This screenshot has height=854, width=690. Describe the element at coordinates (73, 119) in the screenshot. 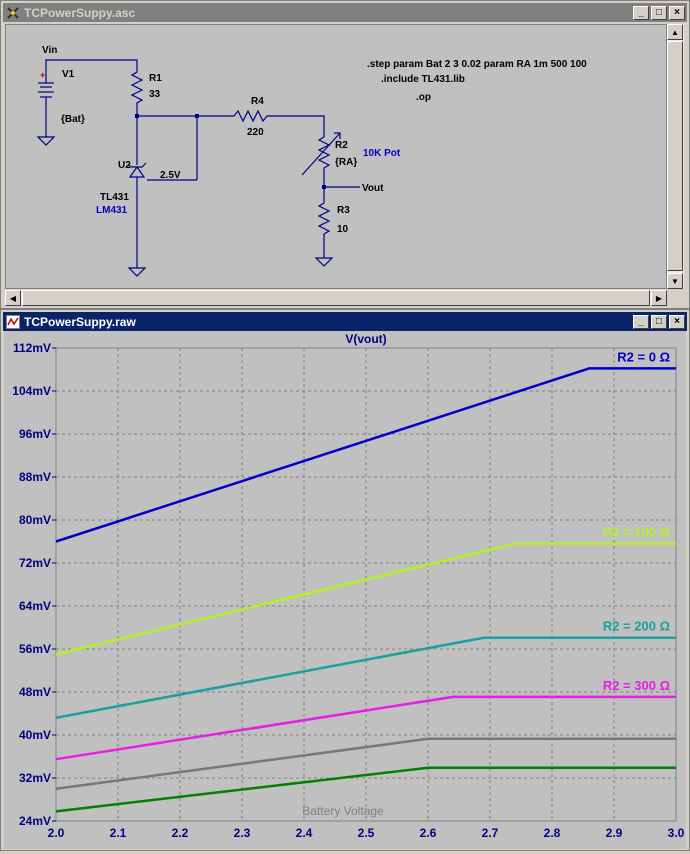

I see `v1-value: {Bat}` at that location.